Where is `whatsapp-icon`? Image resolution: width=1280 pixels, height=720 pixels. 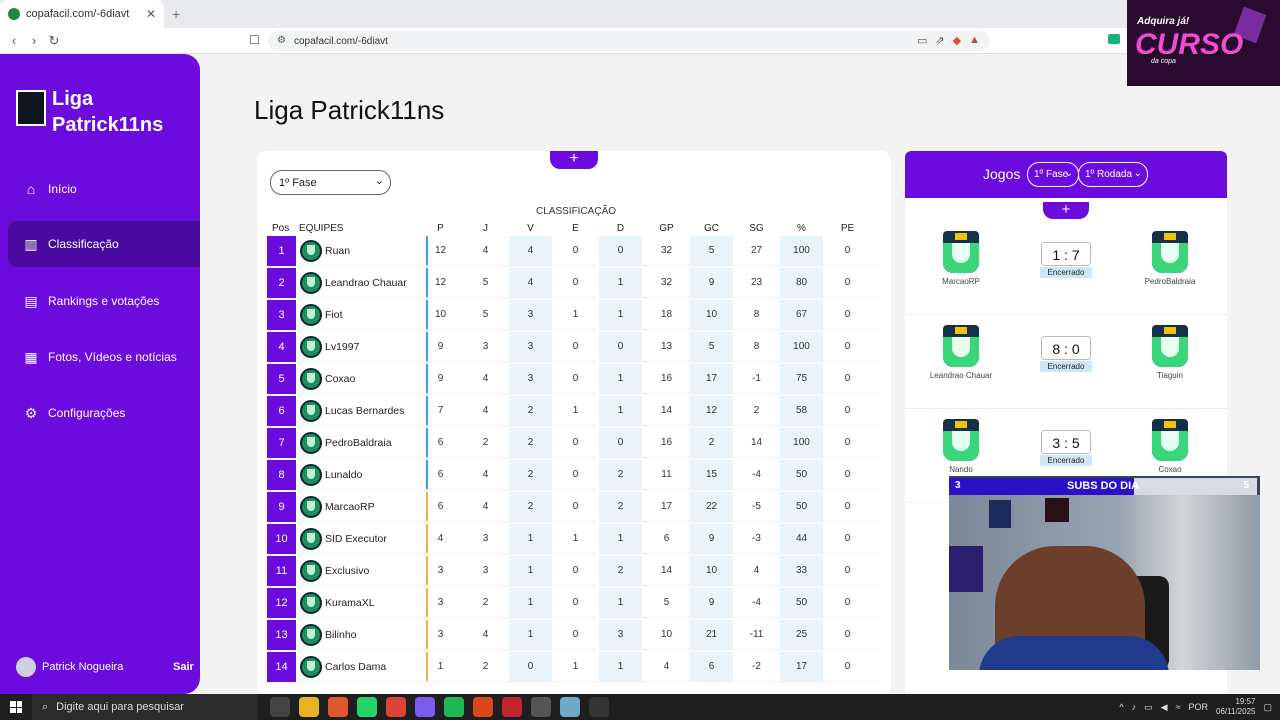
whatsapp-icon is located at coordinates (367, 707).